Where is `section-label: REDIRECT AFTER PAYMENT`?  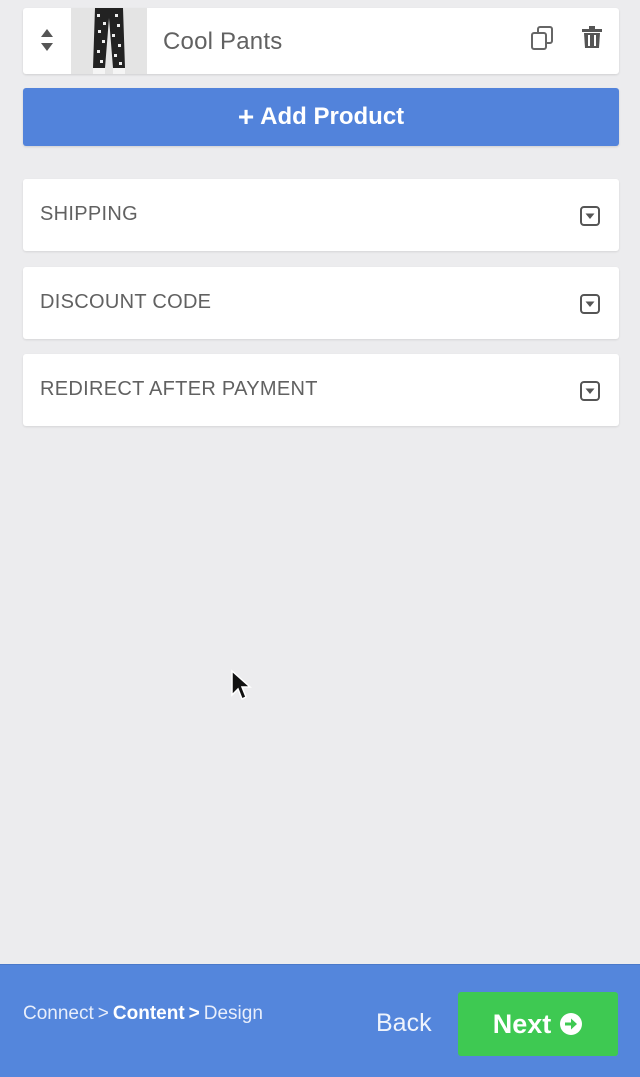 section-label: REDIRECT AFTER PAYMENT is located at coordinates (179, 389).